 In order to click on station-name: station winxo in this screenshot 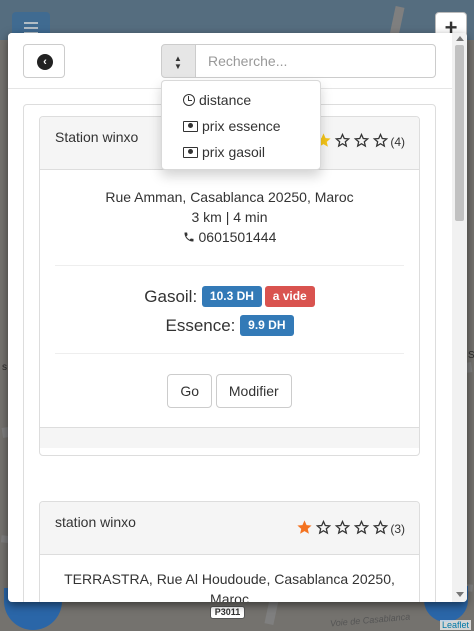, I will do `click(95, 522)`.